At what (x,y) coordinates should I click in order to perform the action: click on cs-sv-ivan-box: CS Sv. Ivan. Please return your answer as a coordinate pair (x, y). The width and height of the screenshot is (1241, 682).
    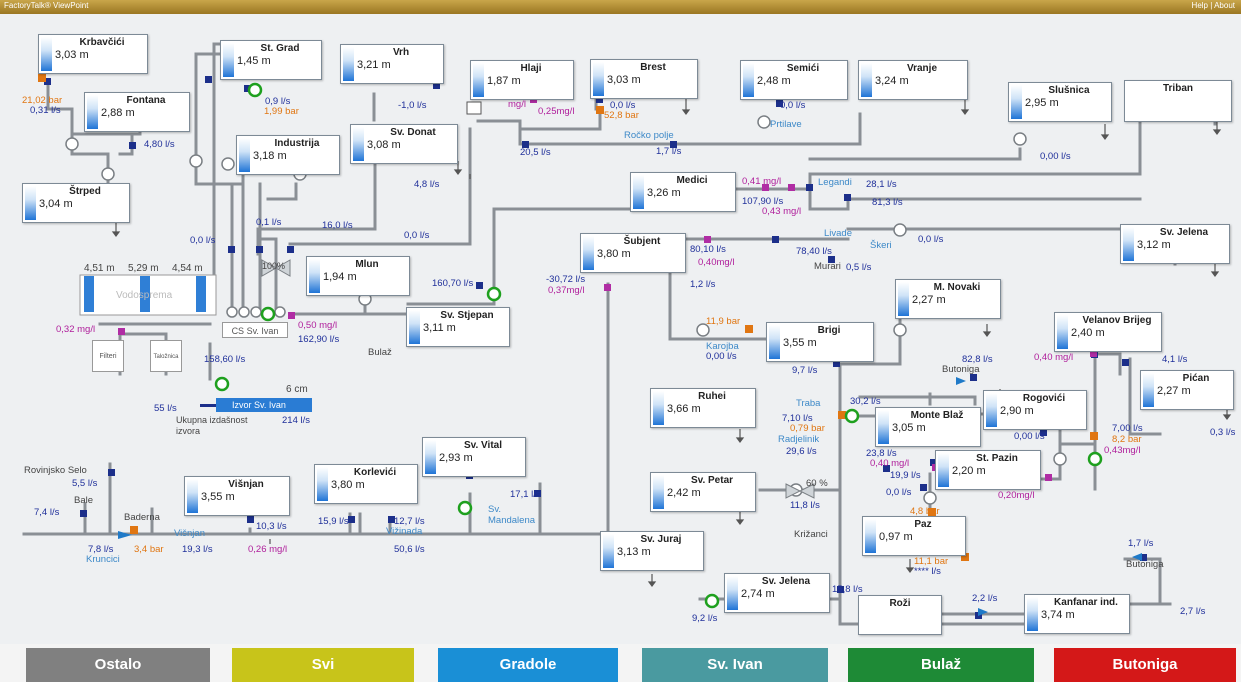
    Looking at the image, I should click on (255, 330).